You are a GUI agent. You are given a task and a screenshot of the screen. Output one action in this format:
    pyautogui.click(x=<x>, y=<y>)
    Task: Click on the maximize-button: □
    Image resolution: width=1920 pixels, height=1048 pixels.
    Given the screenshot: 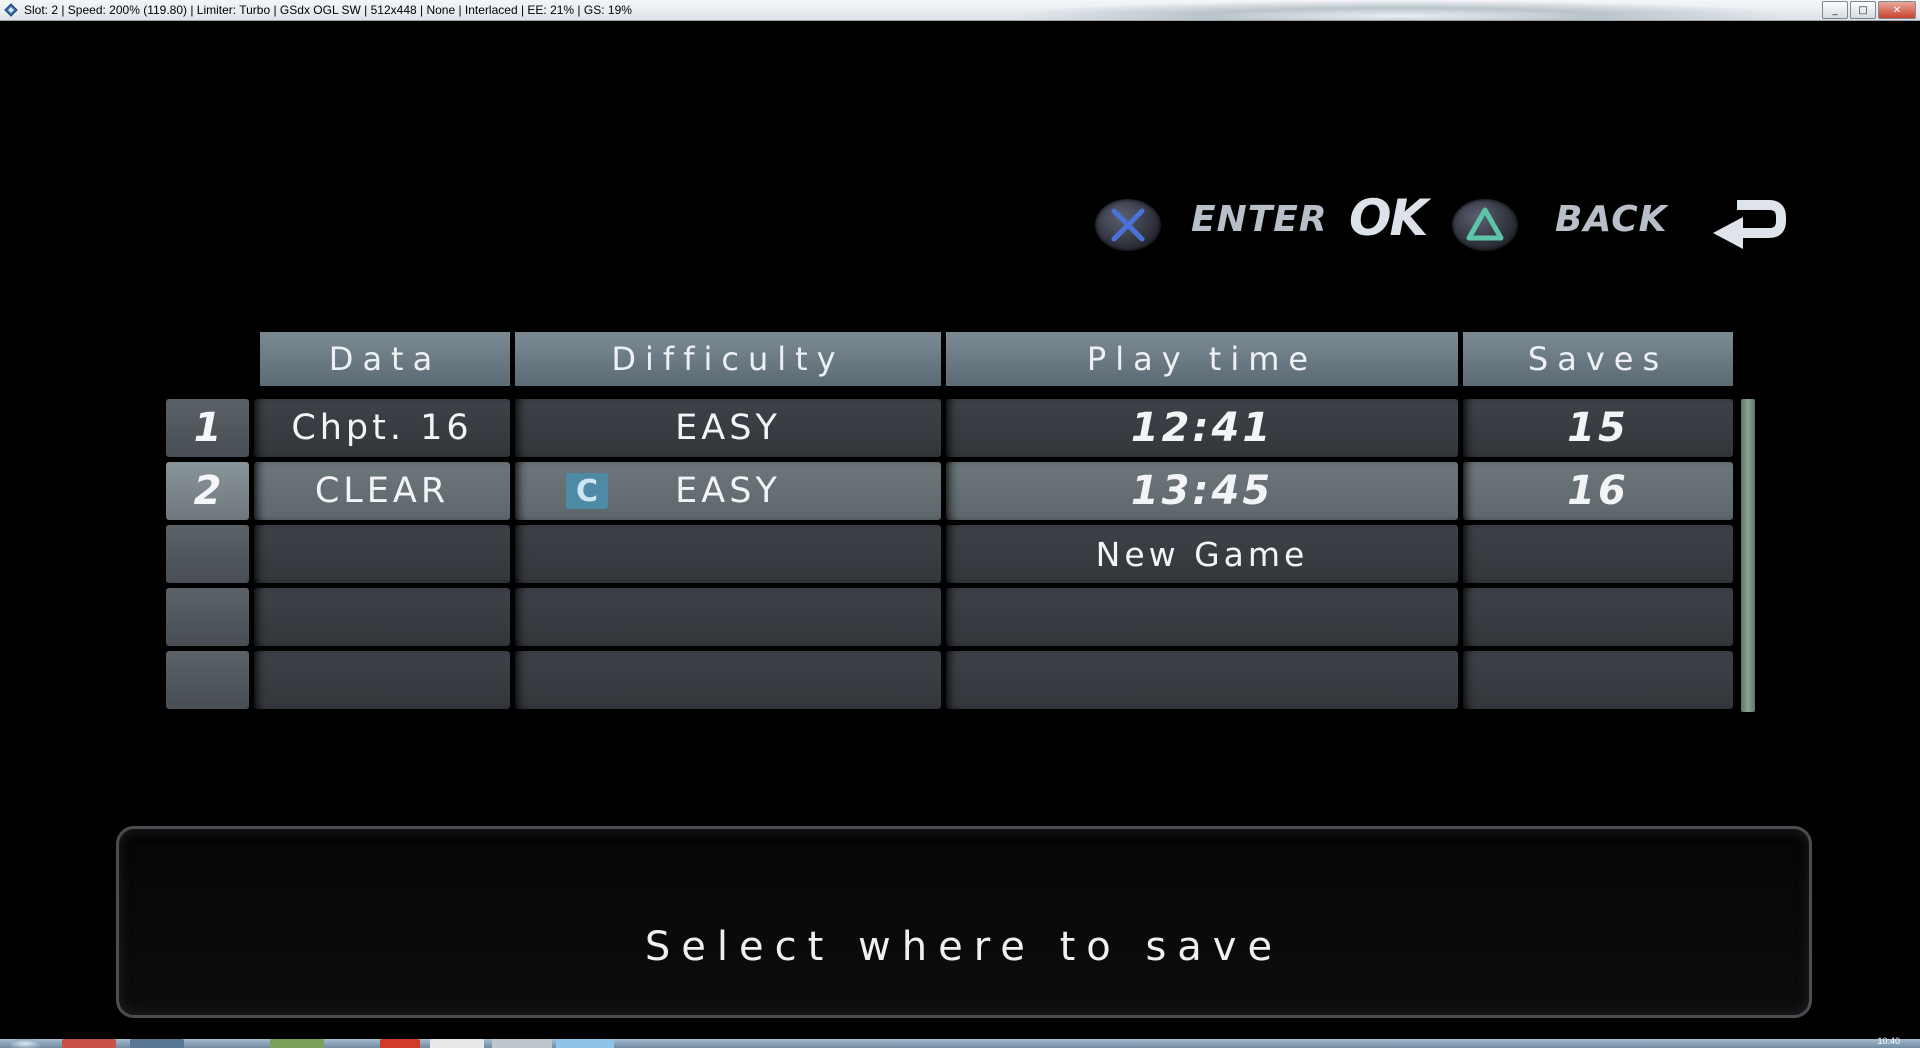 What is the action you would take?
    pyautogui.click(x=1863, y=10)
    